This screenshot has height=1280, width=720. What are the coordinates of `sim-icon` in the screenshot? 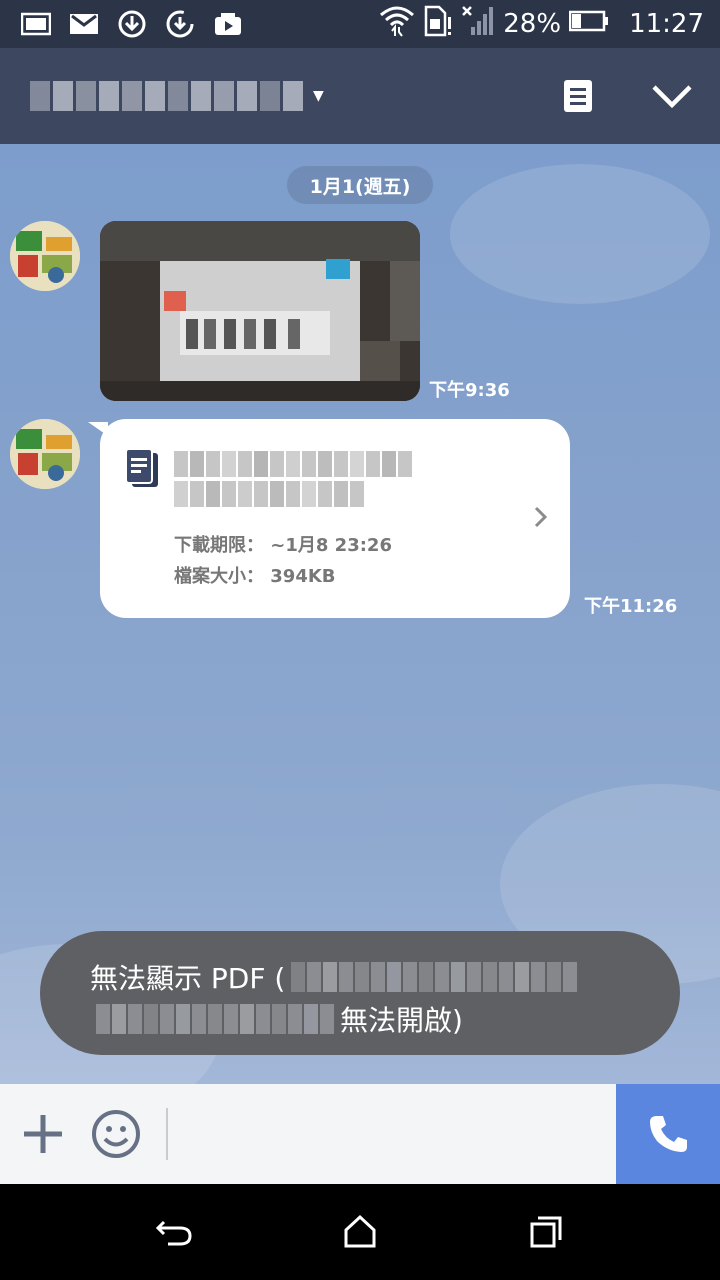 It's located at (438, 24).